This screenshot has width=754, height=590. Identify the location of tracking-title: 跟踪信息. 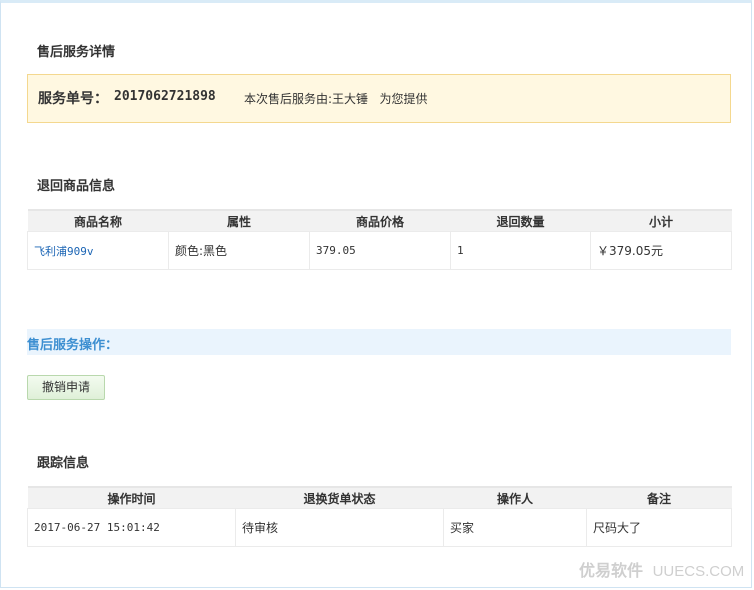
(63, 463).